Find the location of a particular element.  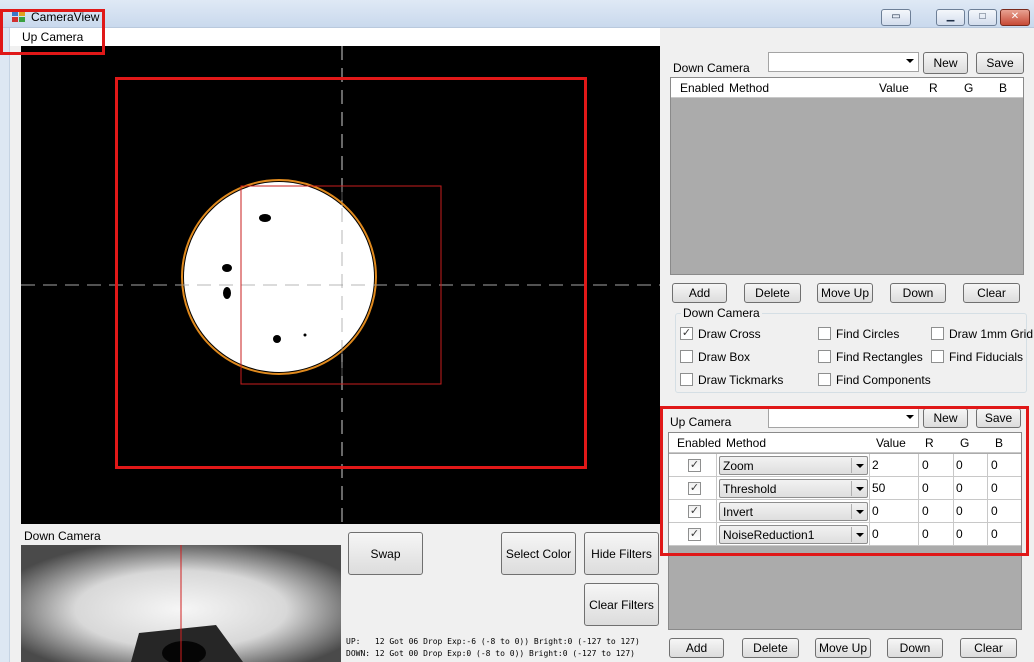

down-col-b: B is located at coordinates (1003, 88).